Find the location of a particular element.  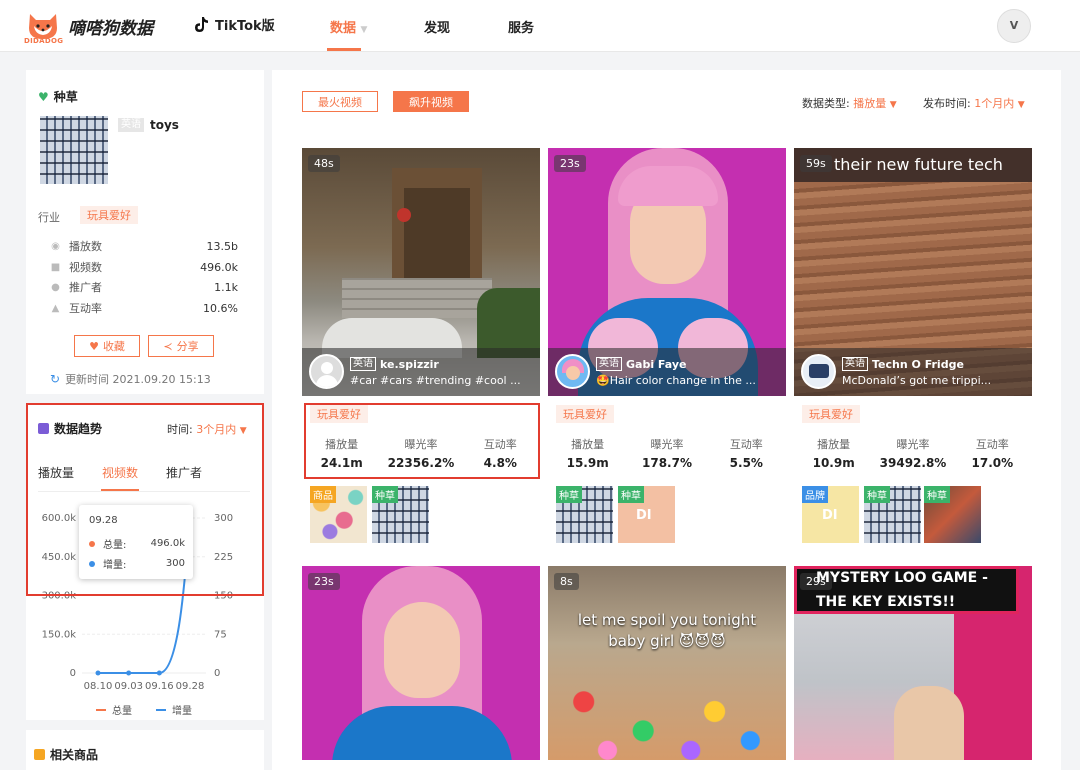

y2-tick-label: 0 is located at coordinates (217, 673).